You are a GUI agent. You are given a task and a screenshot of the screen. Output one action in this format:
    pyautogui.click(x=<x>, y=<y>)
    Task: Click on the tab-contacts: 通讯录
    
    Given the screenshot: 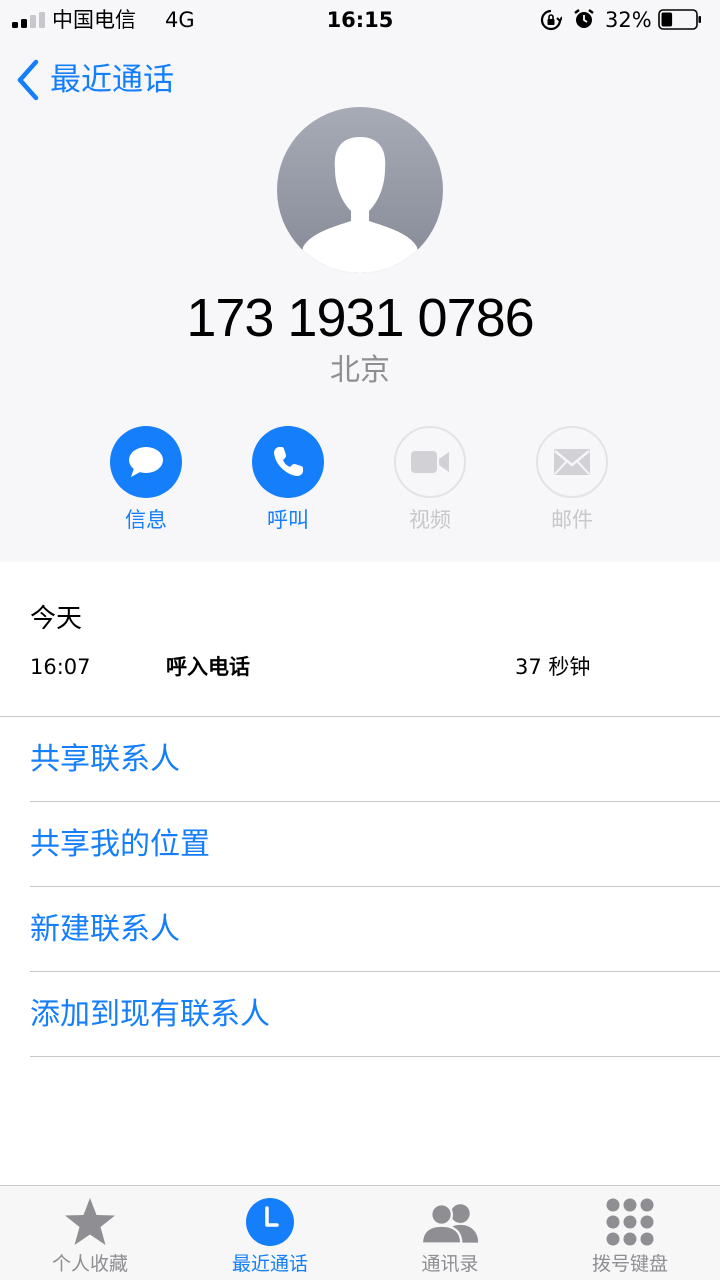 What is the action you would take?
    pyautogui.click(x=450, y=1233)
    